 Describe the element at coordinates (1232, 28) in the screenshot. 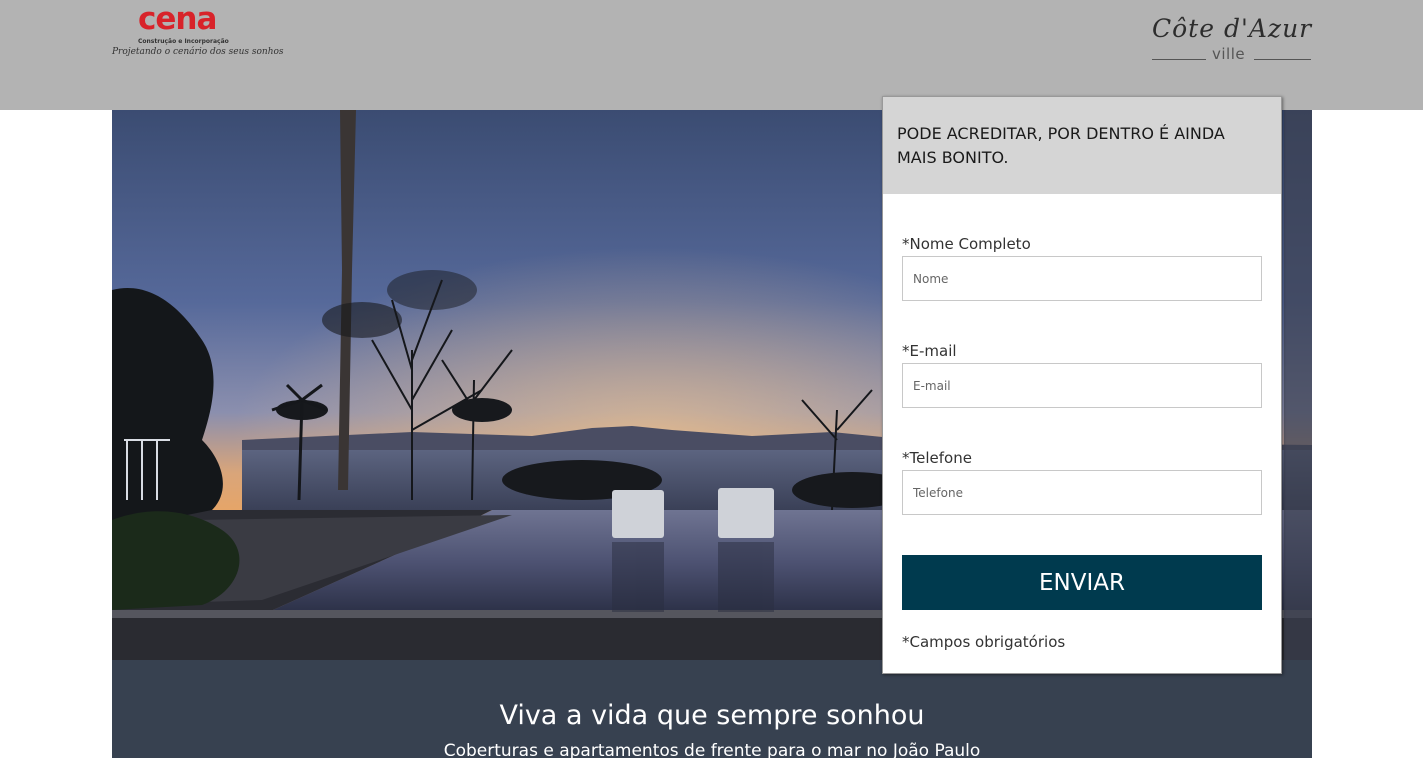

I see `cote-dazur-wordmark: Côte d'Azur` at that location.